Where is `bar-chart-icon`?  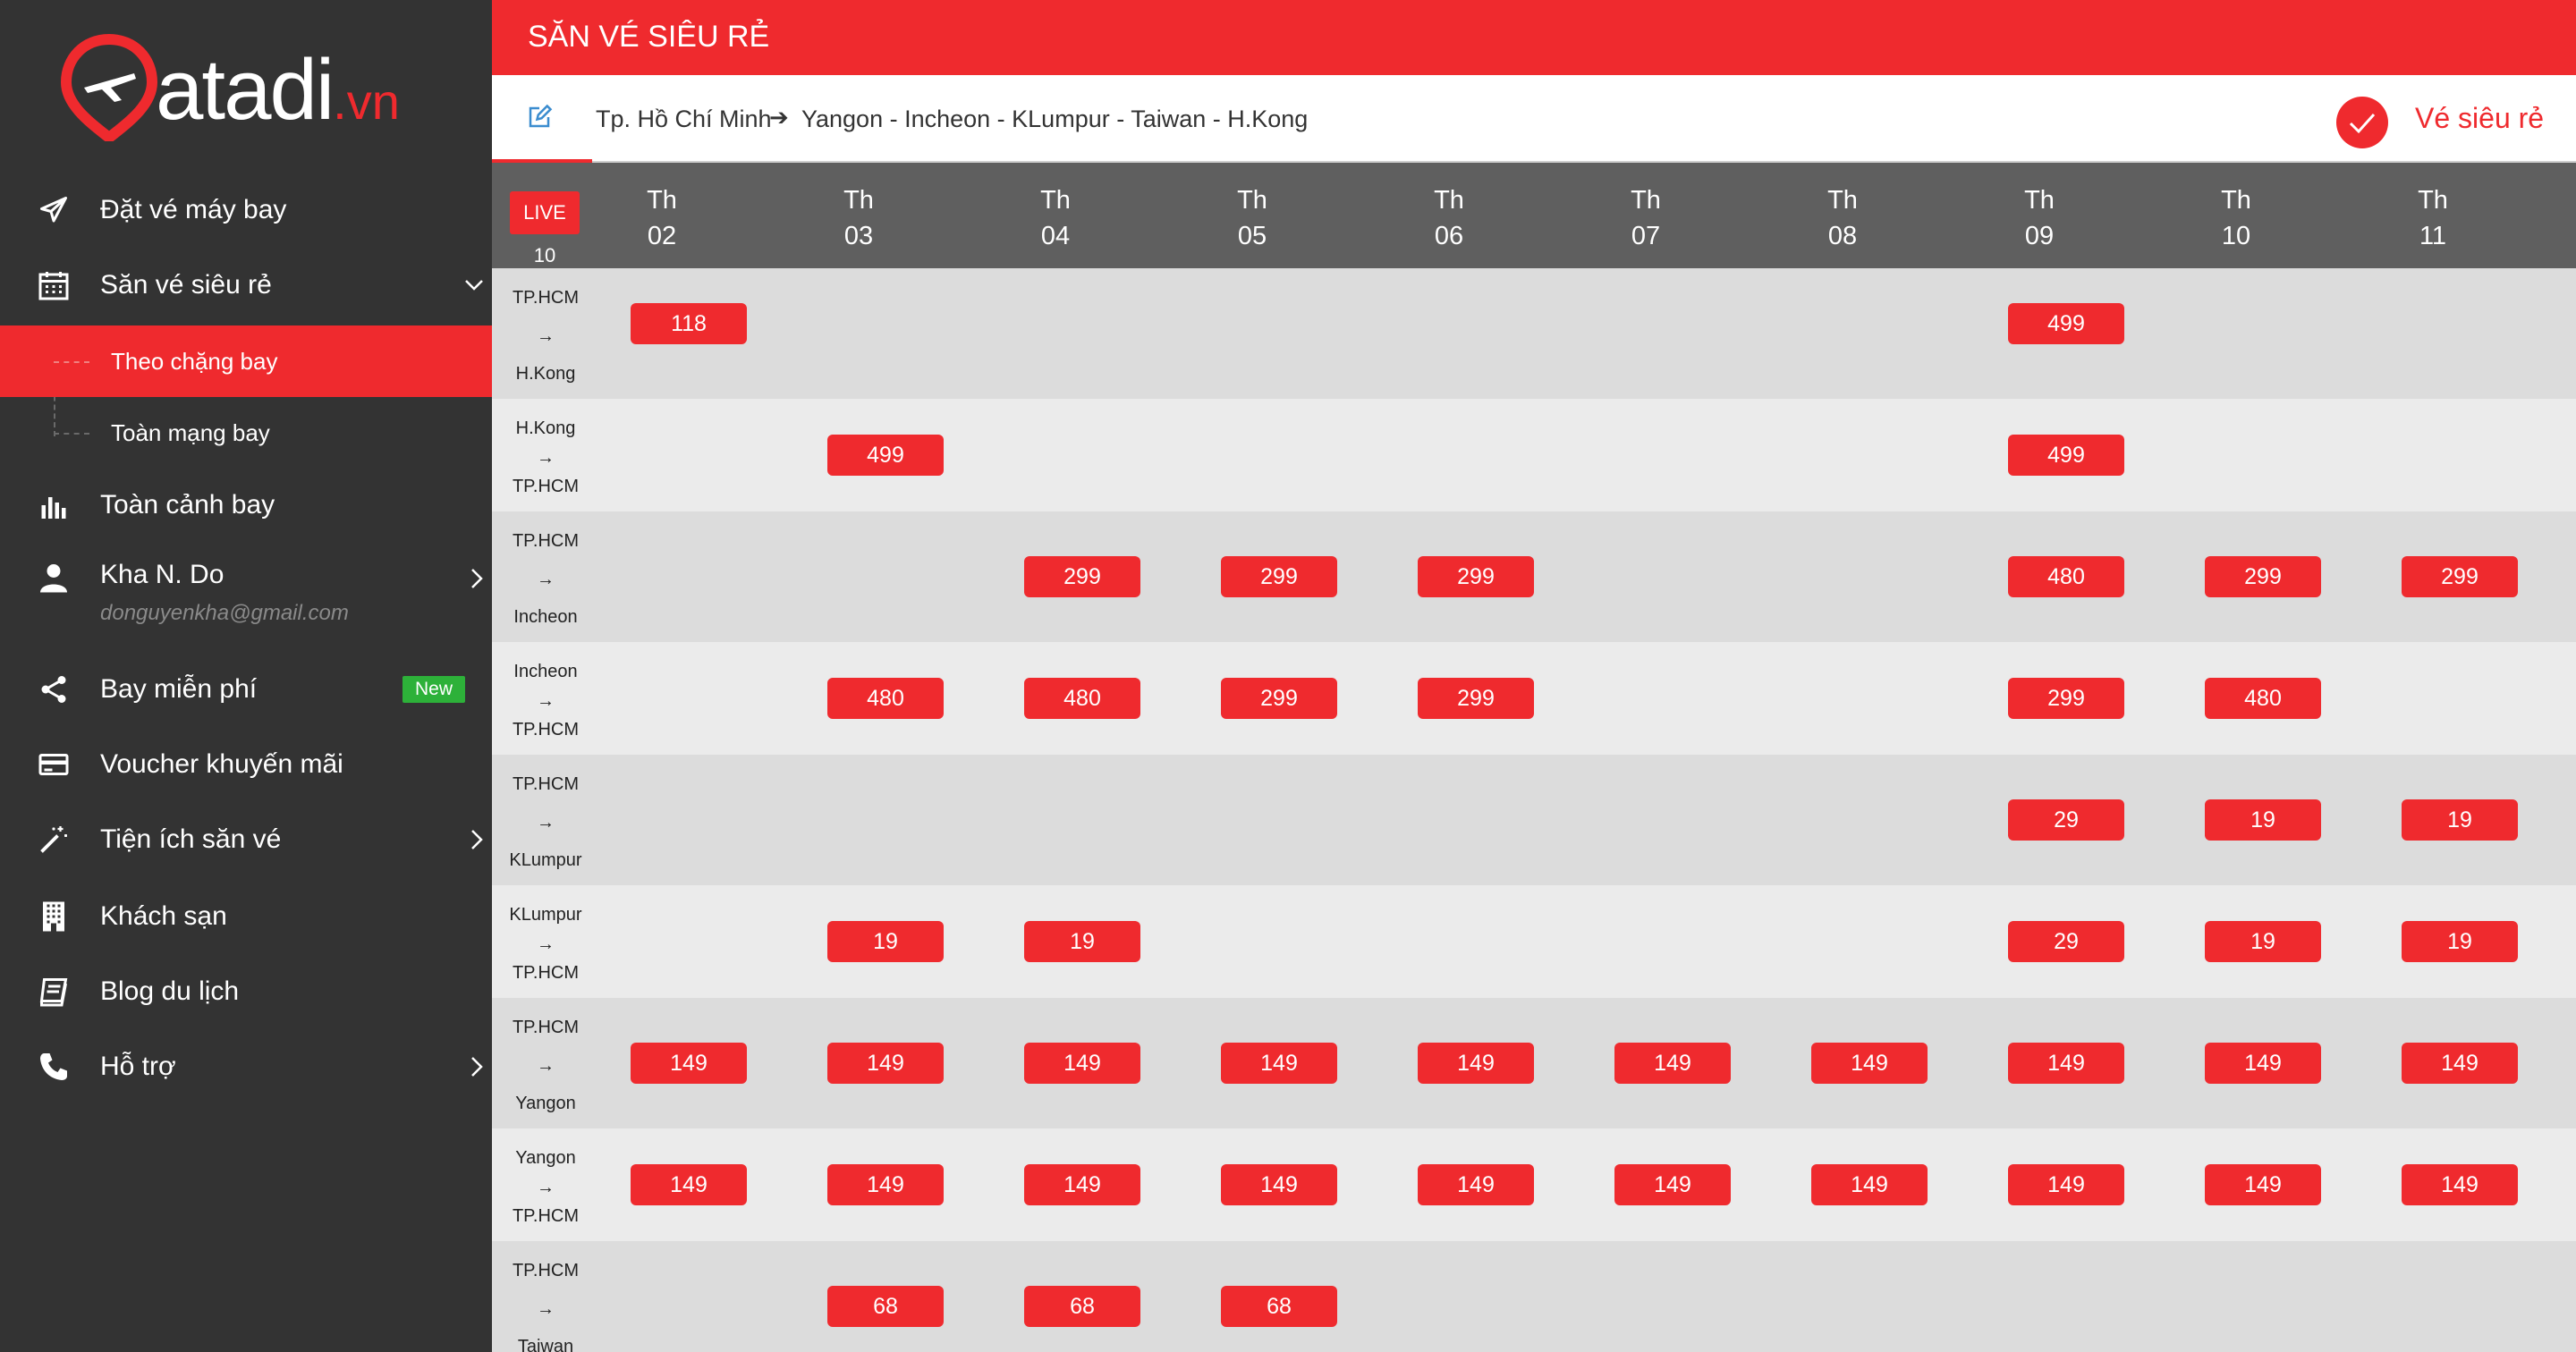 bar-chart-icon is located at coordinates (53, 508).